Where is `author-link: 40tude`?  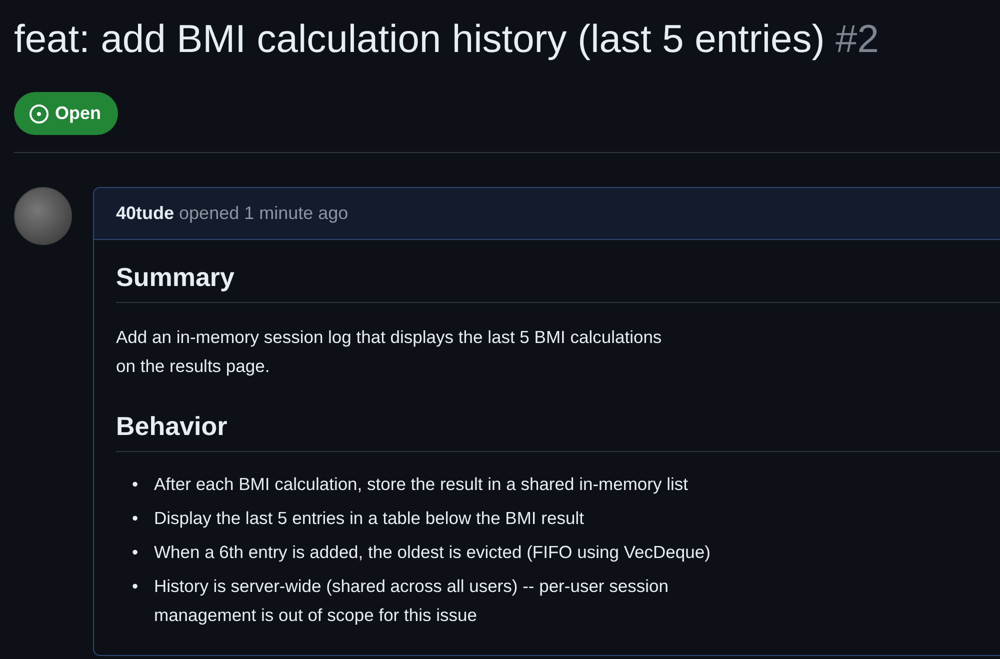 author-link: 40tude is located at coordinates (145, 213).